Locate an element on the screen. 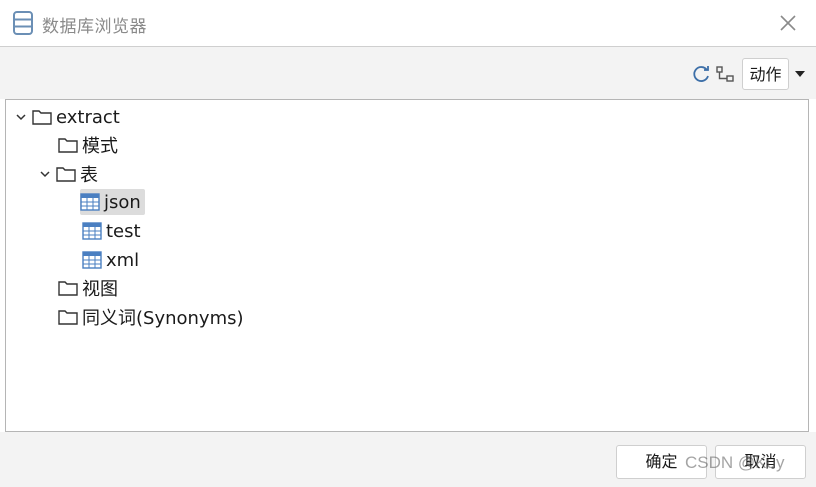  tree-label: test is located at coordinates (123, 231).